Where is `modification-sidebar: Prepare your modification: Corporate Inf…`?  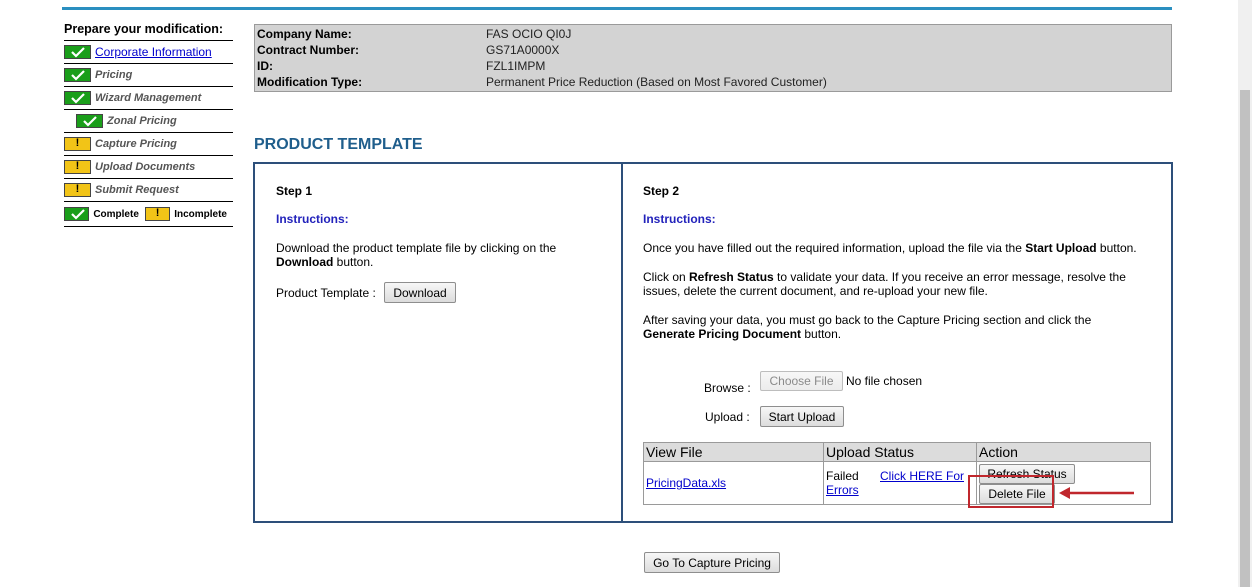
modification-sidebar: Prepare your modification: Corporate Inf… is located at coordinates (148, 124).